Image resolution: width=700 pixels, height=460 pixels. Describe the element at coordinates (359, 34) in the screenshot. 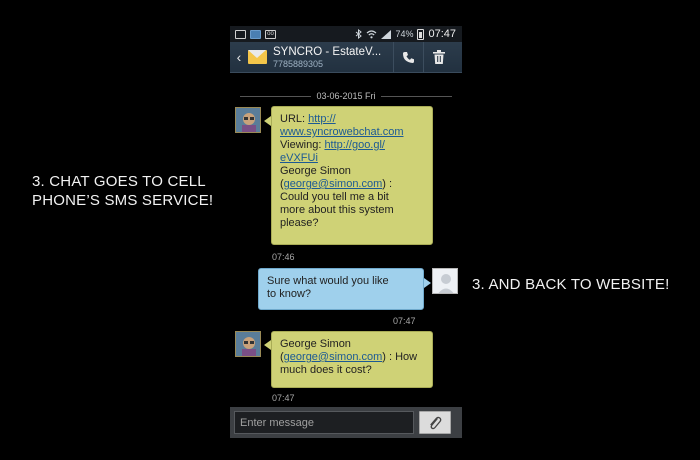

I see `bluetooth-icon` at that location.